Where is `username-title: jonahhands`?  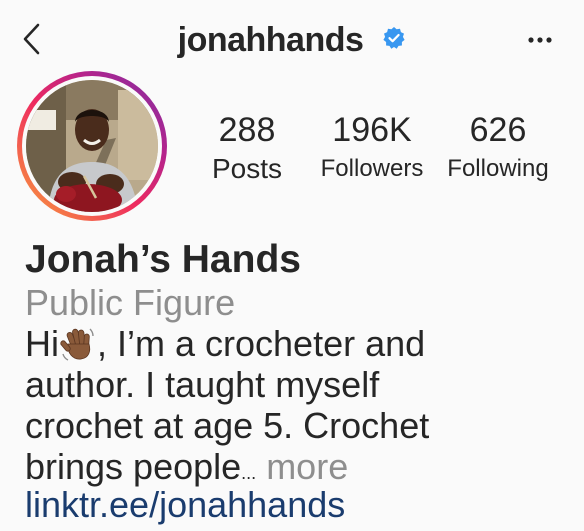
username-title: jonahhands is located at coordinates (292, 39).